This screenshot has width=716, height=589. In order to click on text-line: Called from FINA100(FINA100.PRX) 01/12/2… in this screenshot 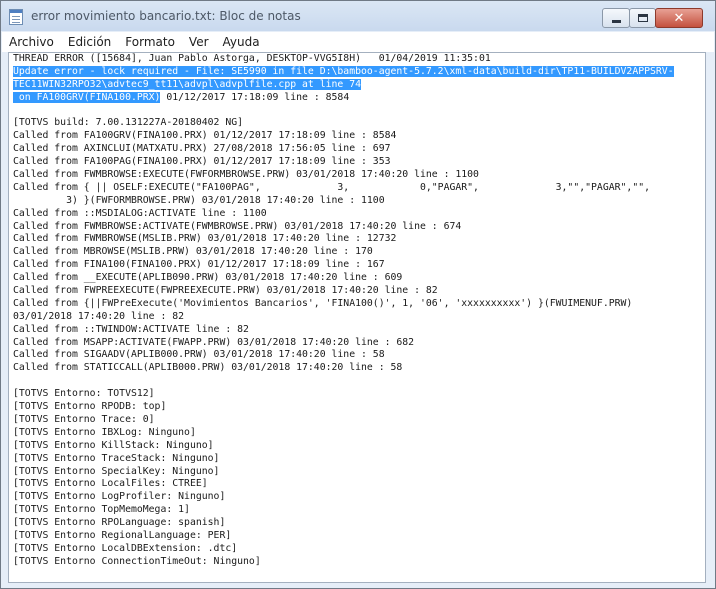, I will do `click(358, 265)`.